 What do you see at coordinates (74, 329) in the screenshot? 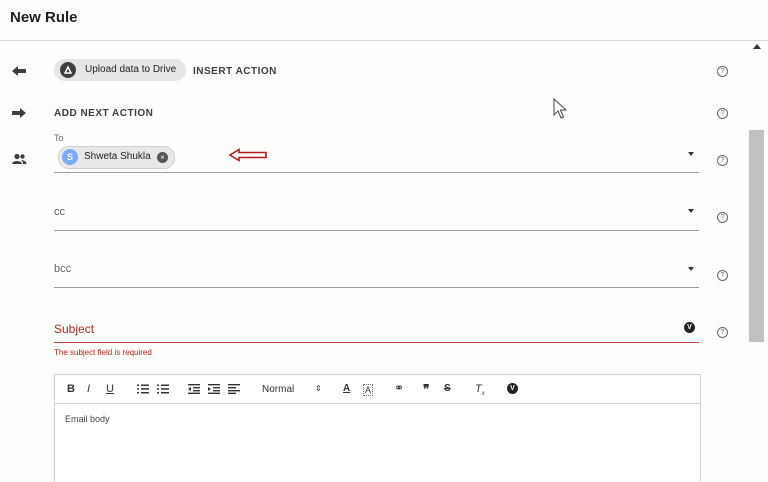
I see `subject-input: Subject` at bounding box center [74, 329].